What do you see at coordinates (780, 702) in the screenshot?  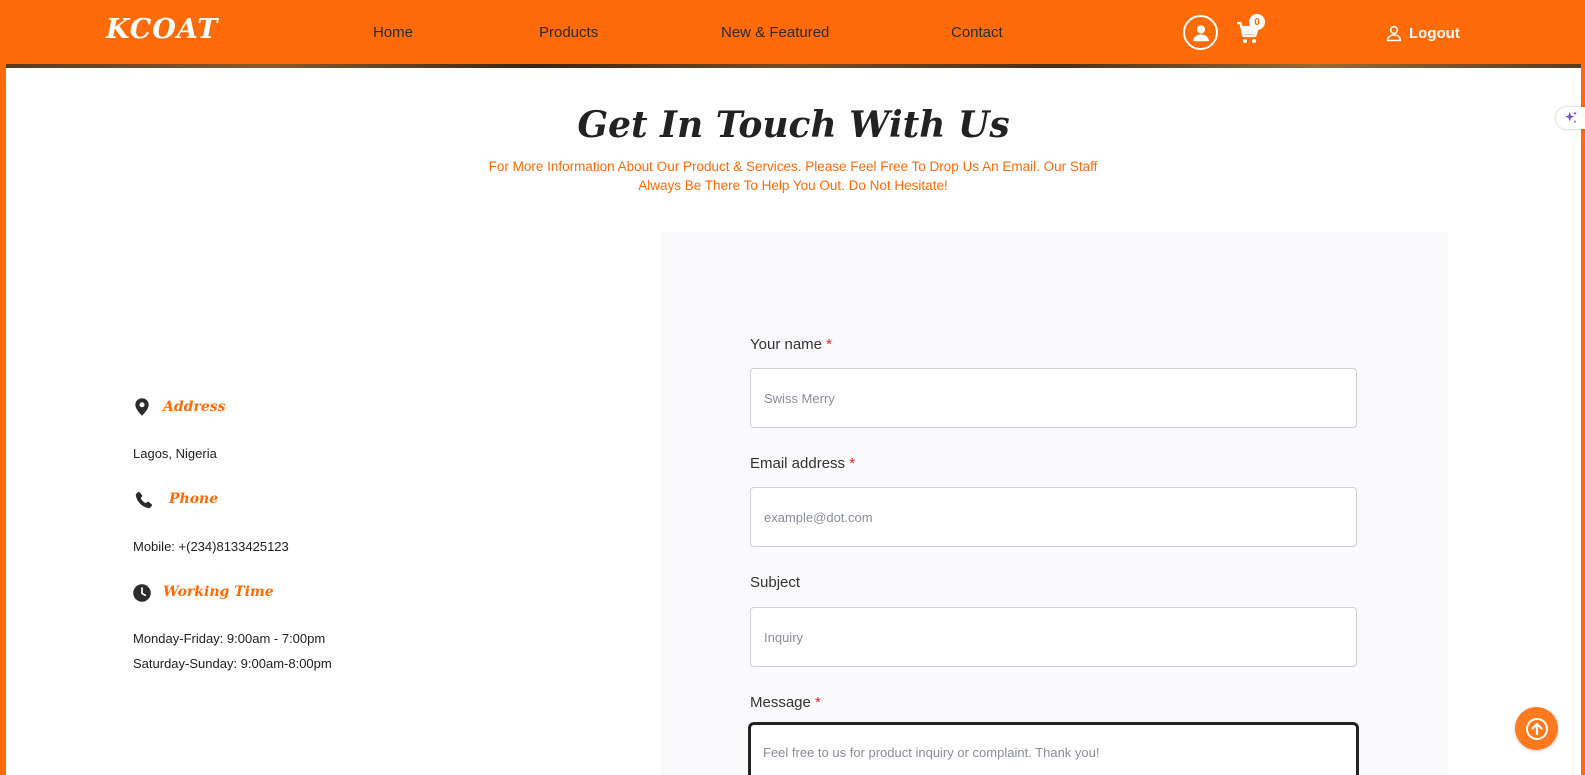 I see `message-label-text: Message` at bounding box center [780, 702].